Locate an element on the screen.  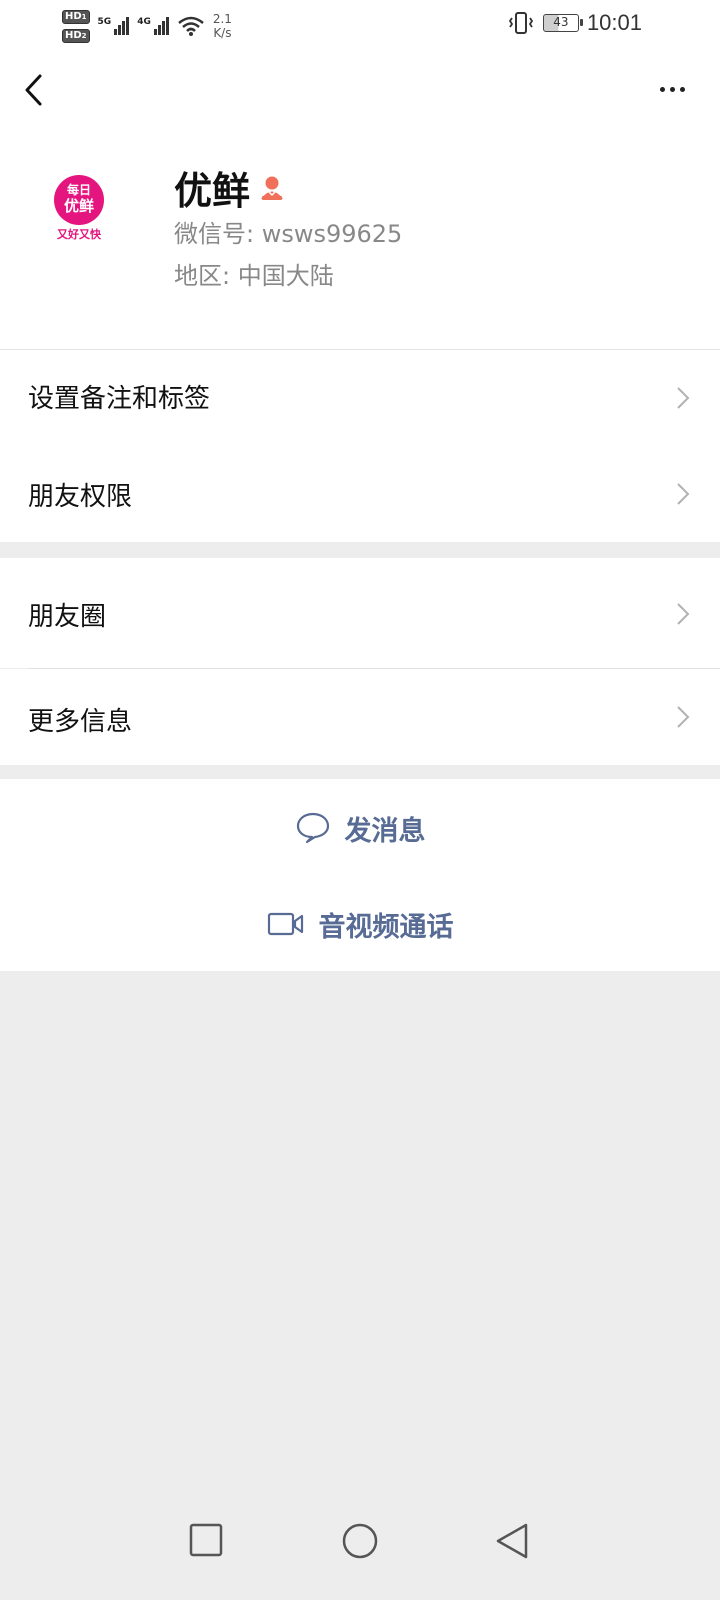
video-call-button: 音视频通话 is located at coordinates (360, 924).